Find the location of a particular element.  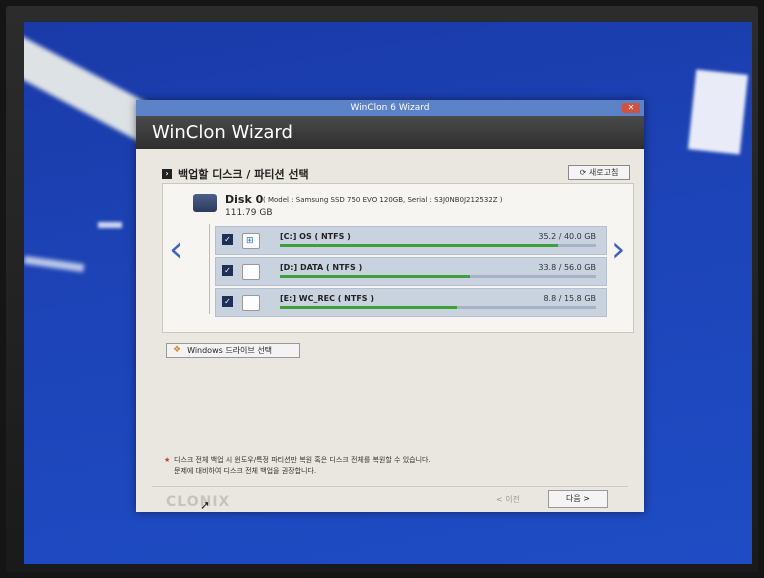

refresh-icon: ⟳ is located at coordinates (583, 172).